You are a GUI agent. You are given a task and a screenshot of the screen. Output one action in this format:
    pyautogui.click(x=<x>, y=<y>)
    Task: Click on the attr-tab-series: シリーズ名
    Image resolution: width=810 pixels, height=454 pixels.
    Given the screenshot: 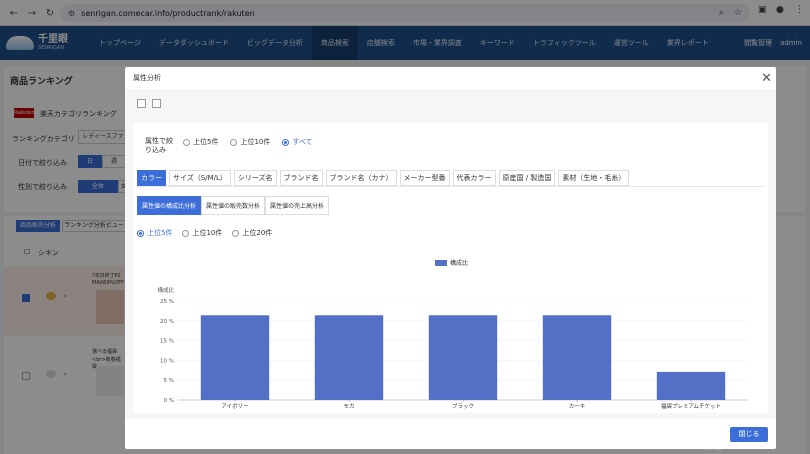 What is the action you would take?
    pyautogui.click(x=255, y=178)
    